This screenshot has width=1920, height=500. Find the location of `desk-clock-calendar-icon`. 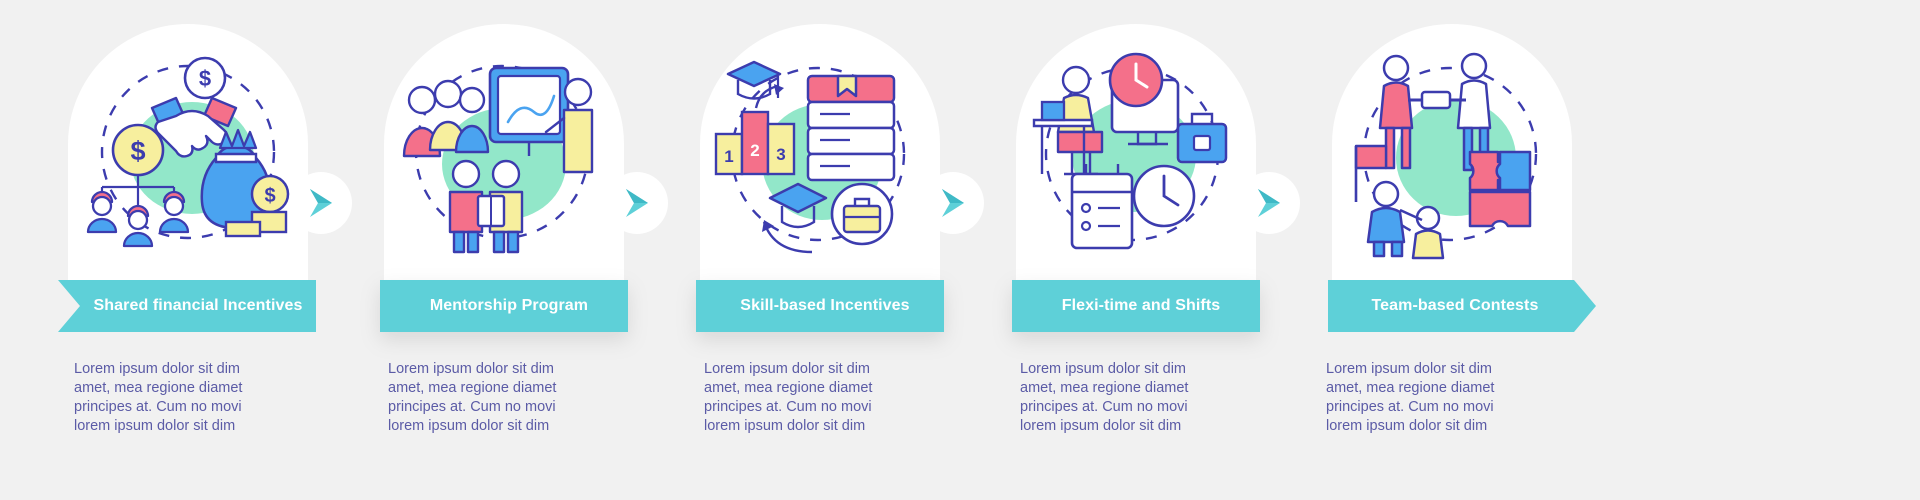

desk-clock-calendar-icon is located at coordinates (1136, 154).